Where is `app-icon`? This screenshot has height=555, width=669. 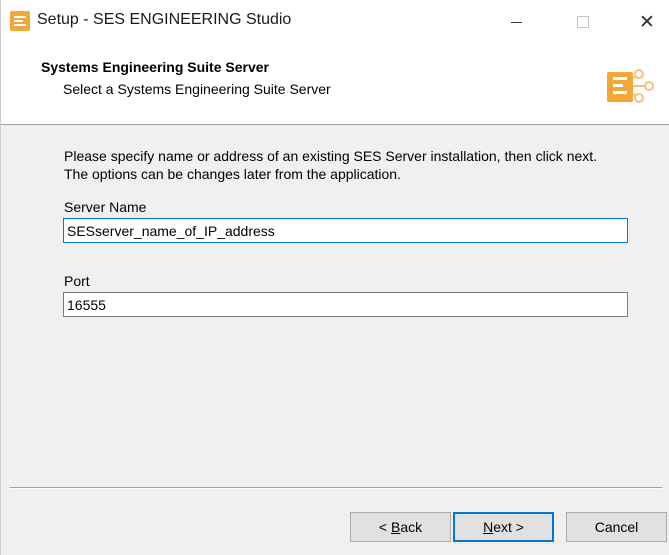 app-icon is located at coordinates (20, 21).